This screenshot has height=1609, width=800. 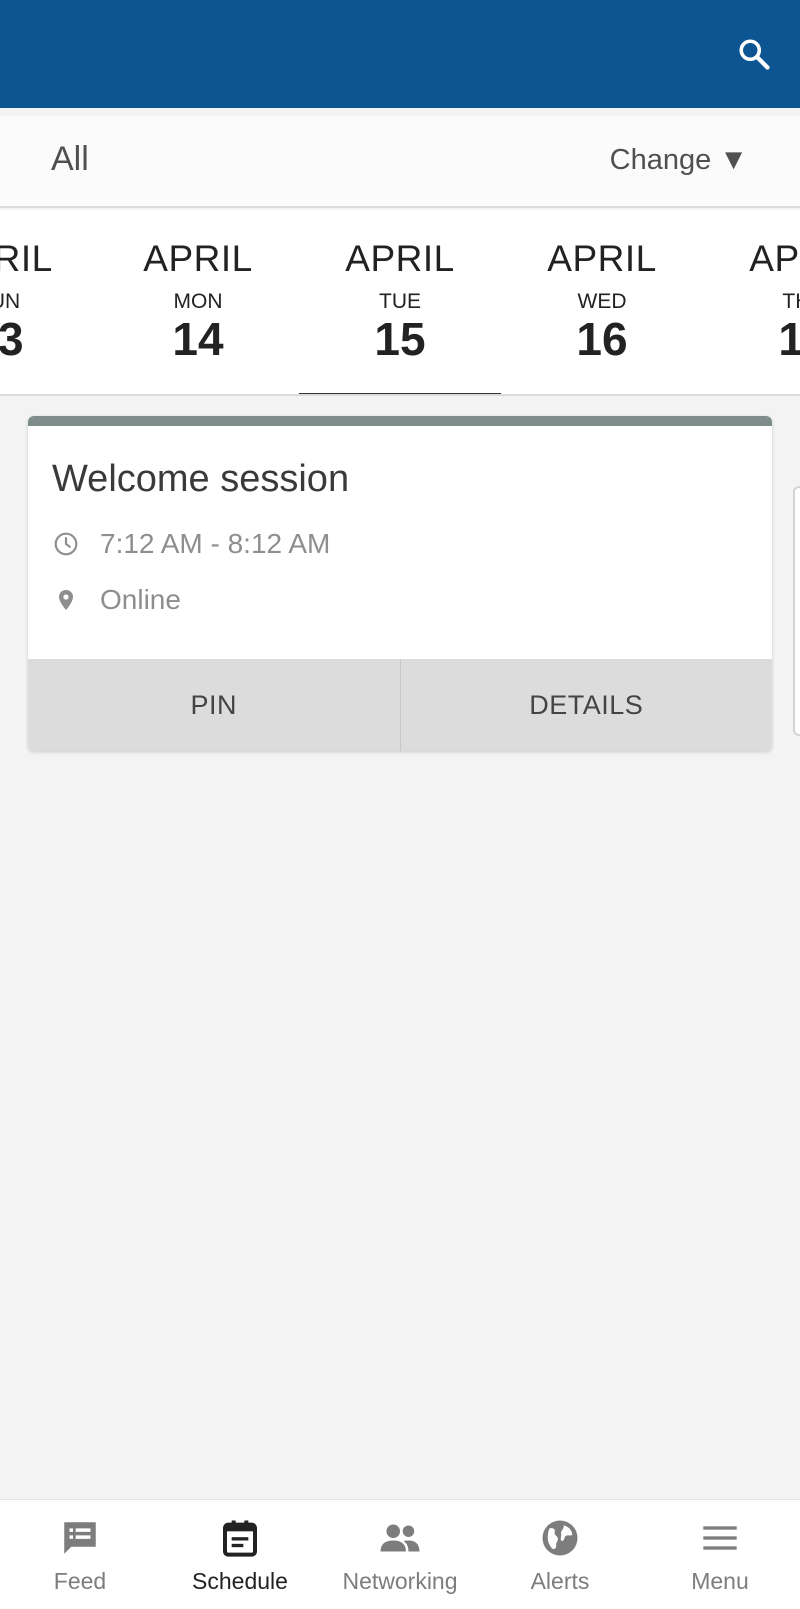 What do you see at coordinates (720, 1538) in the screenshot?
I see `menu-icon` at bounding box center [720, 1538].